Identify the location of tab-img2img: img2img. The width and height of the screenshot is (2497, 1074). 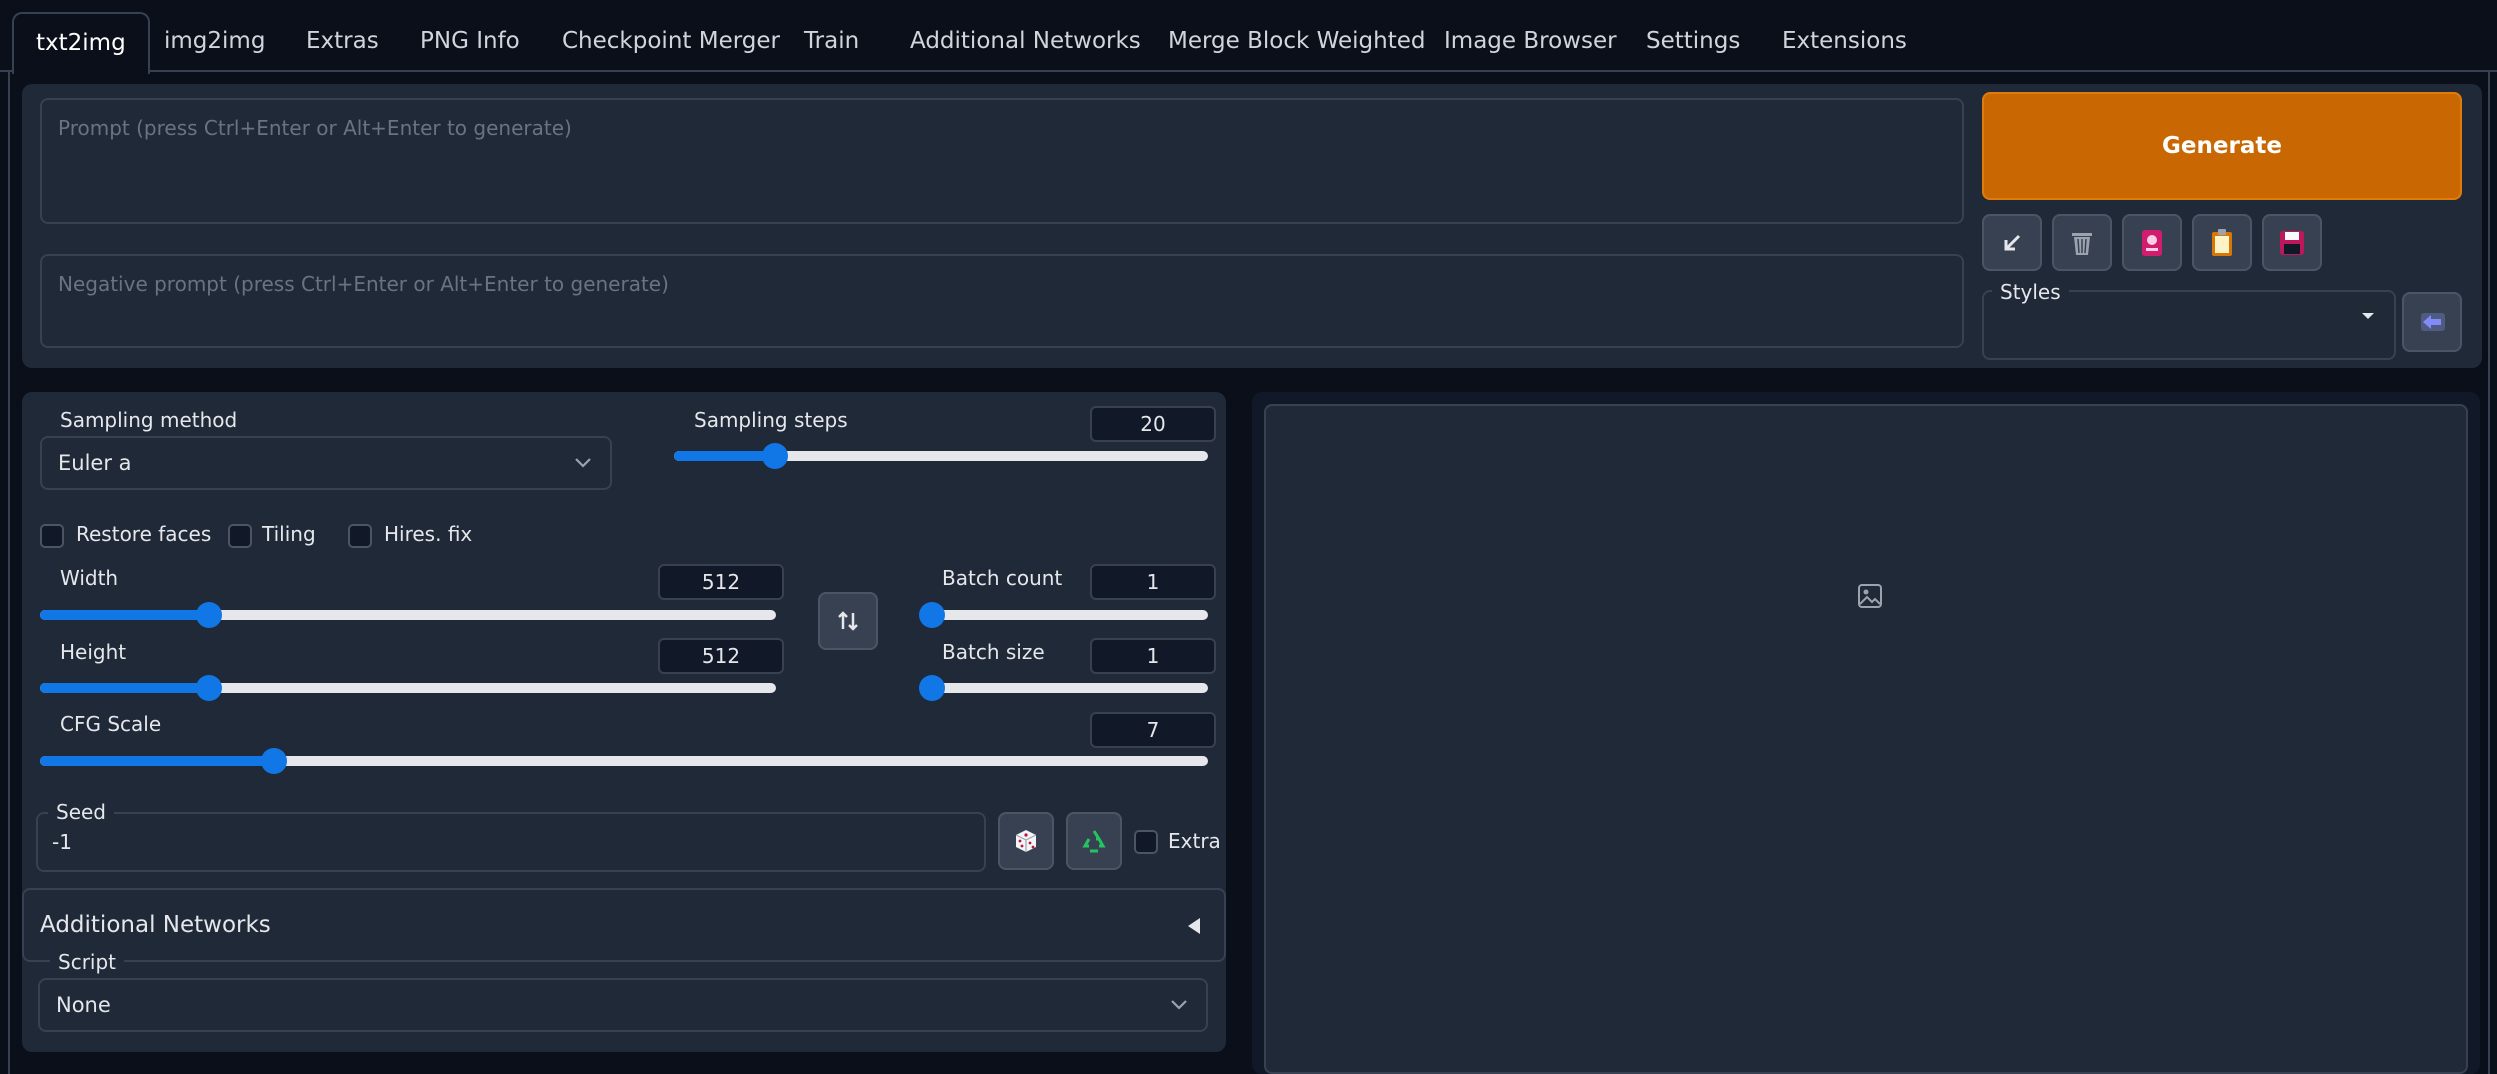
(214, 41).